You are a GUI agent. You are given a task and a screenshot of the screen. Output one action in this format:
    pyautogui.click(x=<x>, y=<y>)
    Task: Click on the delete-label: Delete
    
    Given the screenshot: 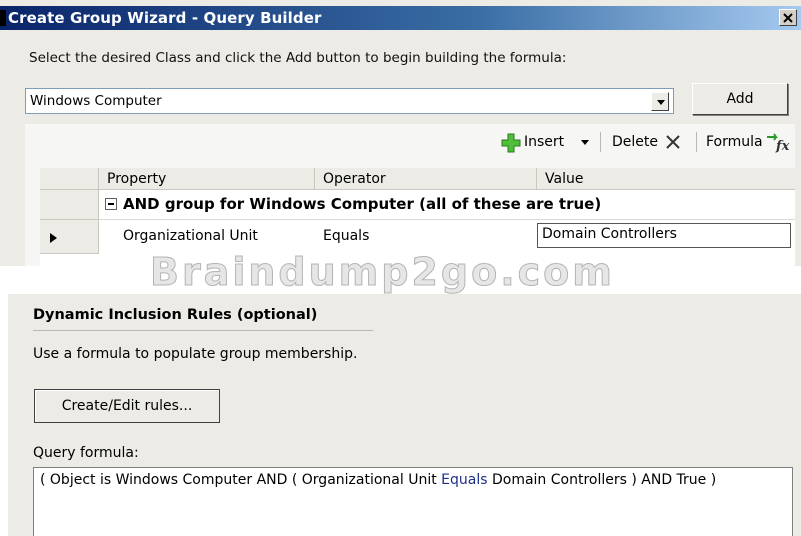 What is the action you would take?
    pyautogui.click(x=635, y=142)
    